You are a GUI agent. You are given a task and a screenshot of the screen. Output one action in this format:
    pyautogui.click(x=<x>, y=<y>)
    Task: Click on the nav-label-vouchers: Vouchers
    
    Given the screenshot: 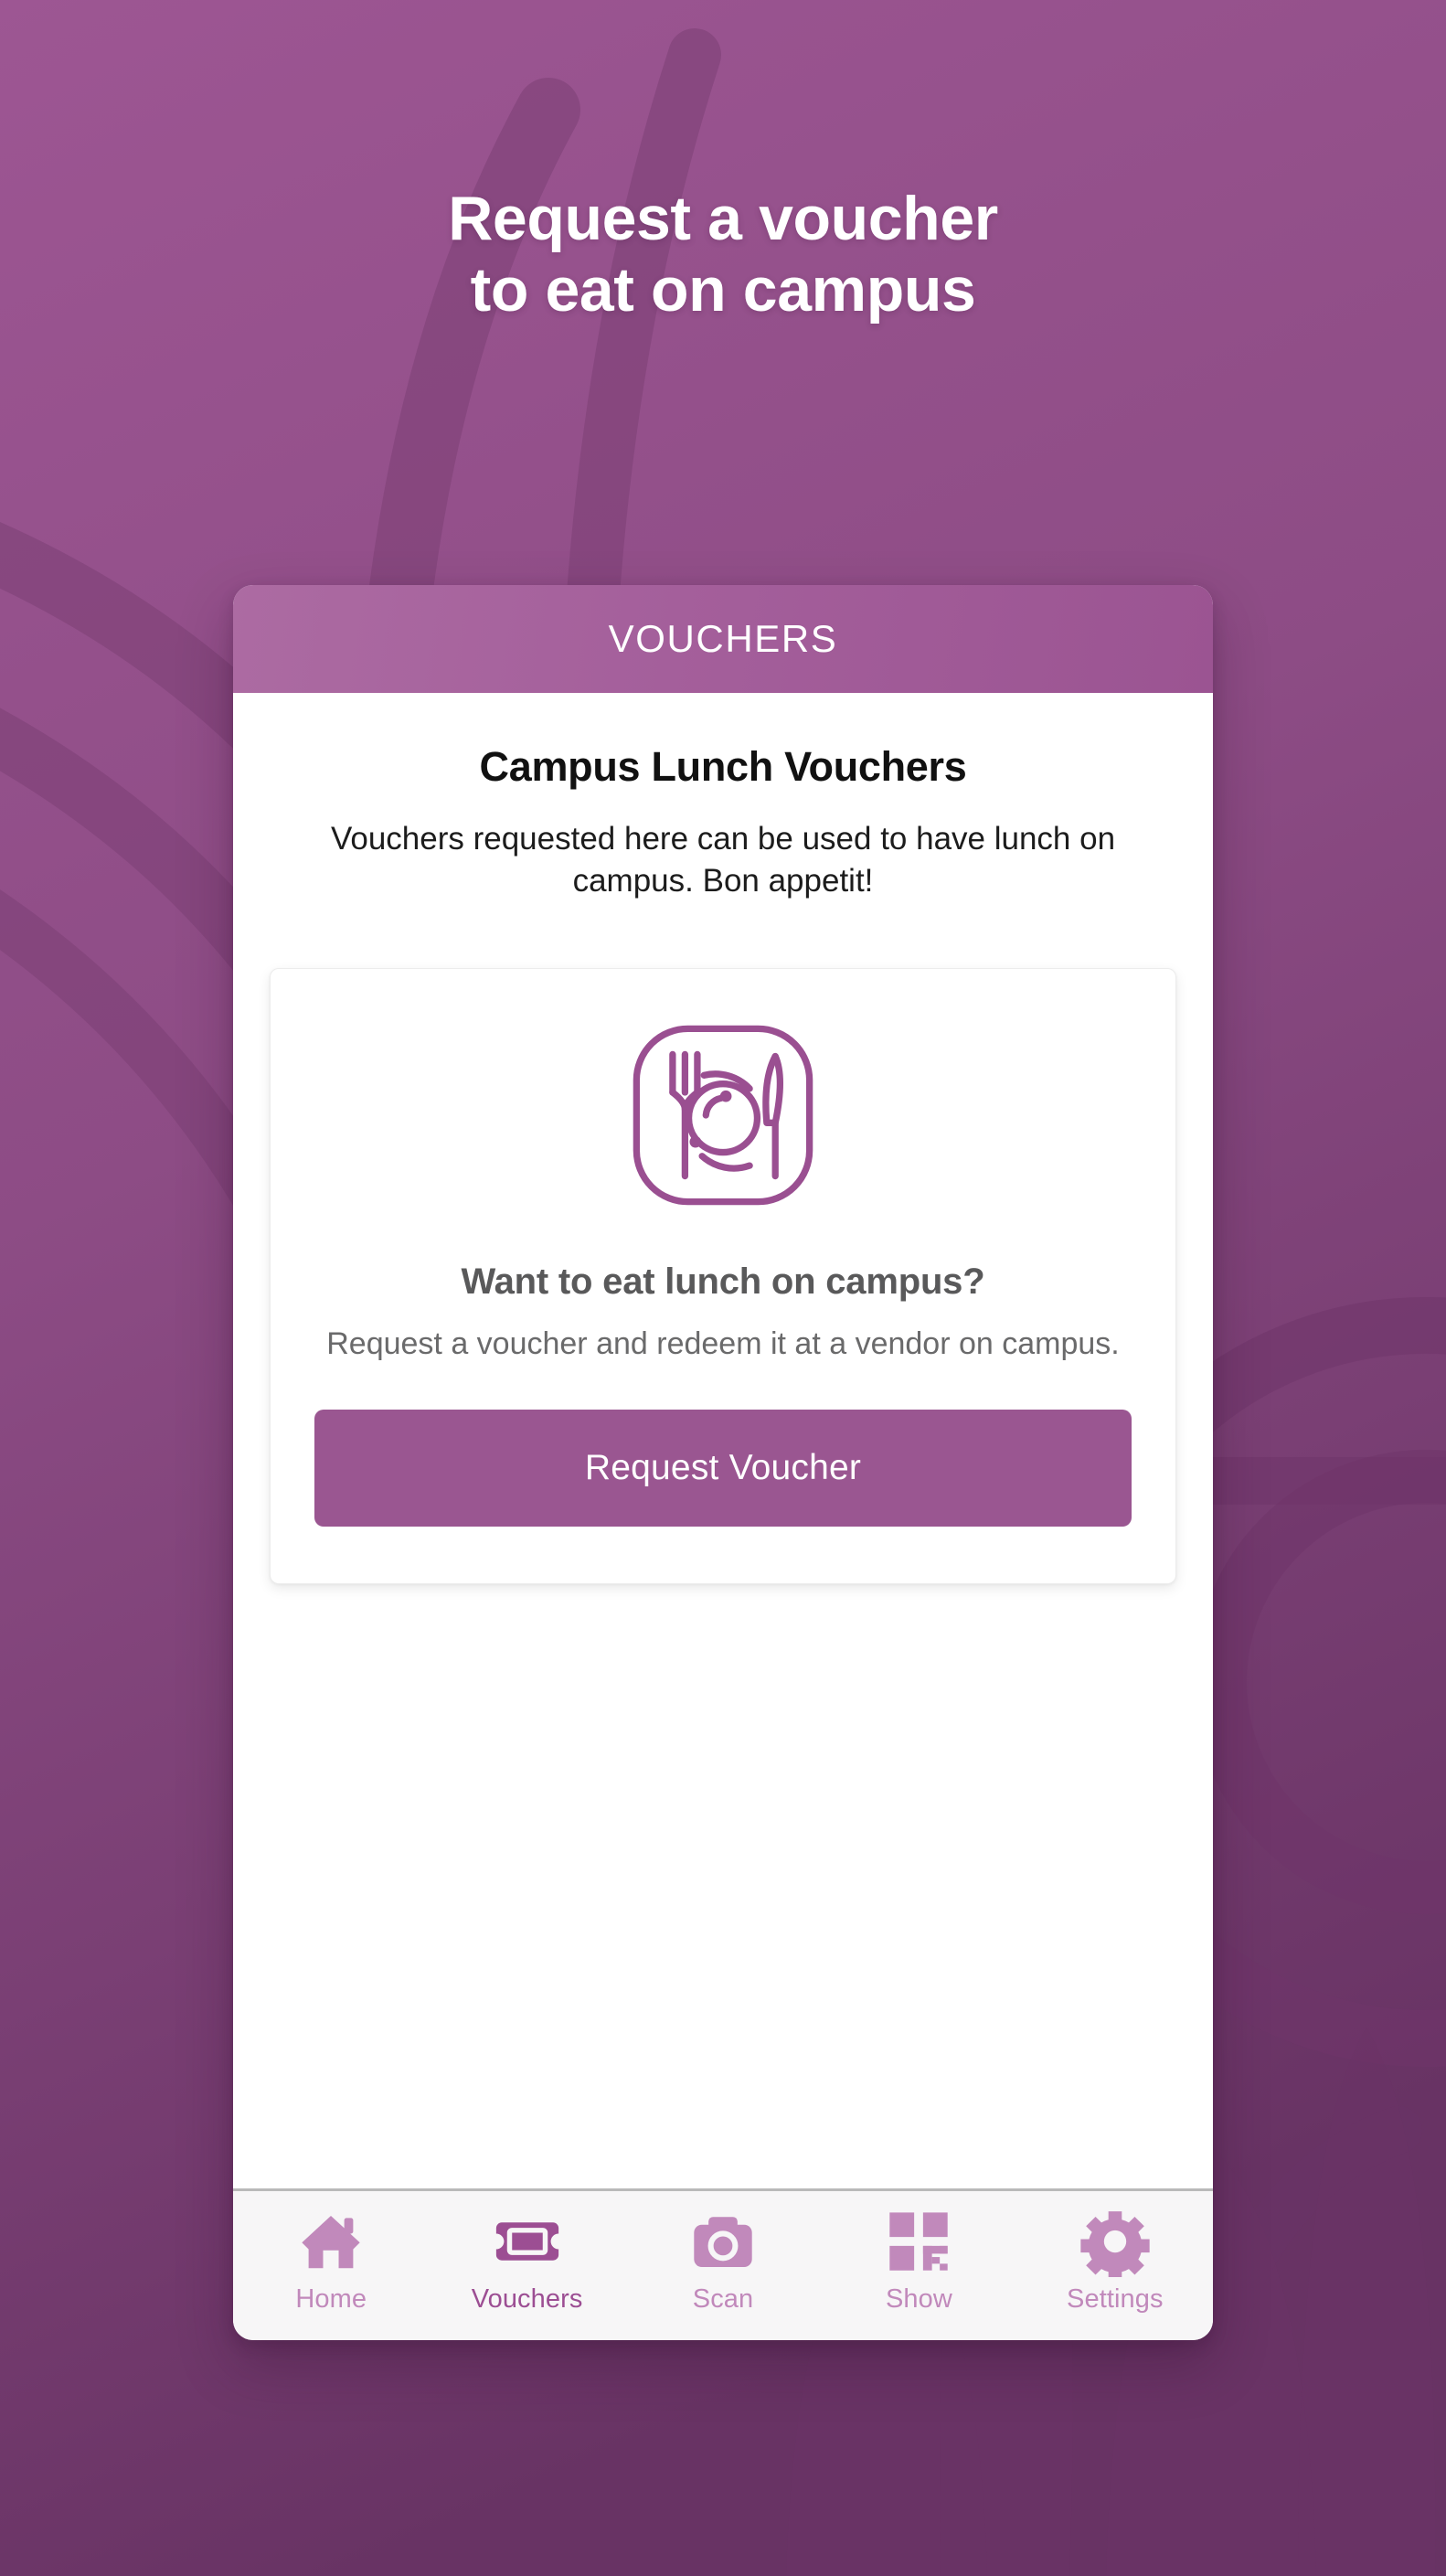 What is the action you would take?
    pyautogui.click(x=527, y=2299)
    